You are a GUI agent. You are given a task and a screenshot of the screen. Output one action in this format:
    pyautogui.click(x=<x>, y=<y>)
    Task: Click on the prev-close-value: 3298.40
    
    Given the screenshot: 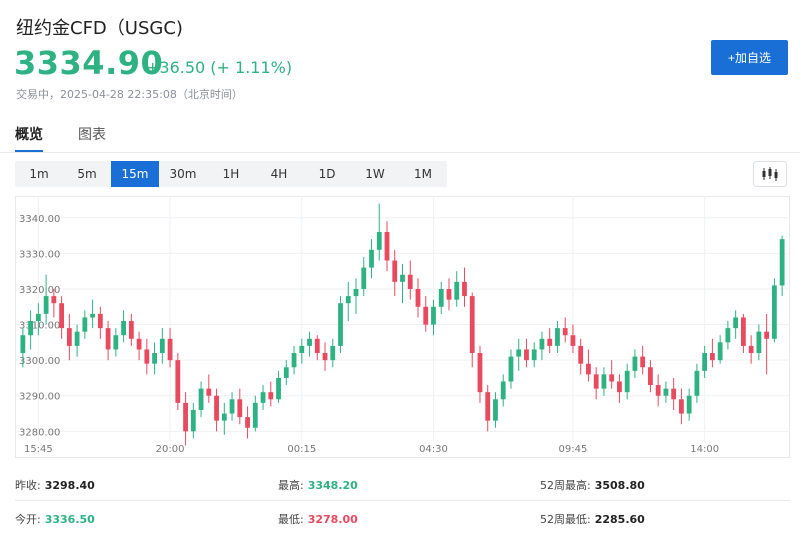 What is the action you would take?
    pyautogui.click(x=69, y=485)
    